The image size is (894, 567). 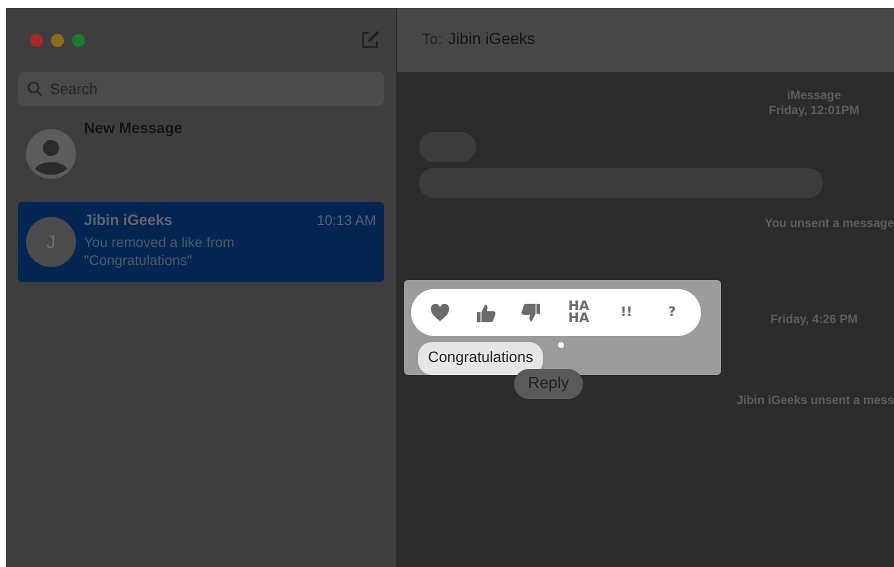 I want to click on conversation-preview: You removed a like from "Congratulations", so click(x=160, y=250).